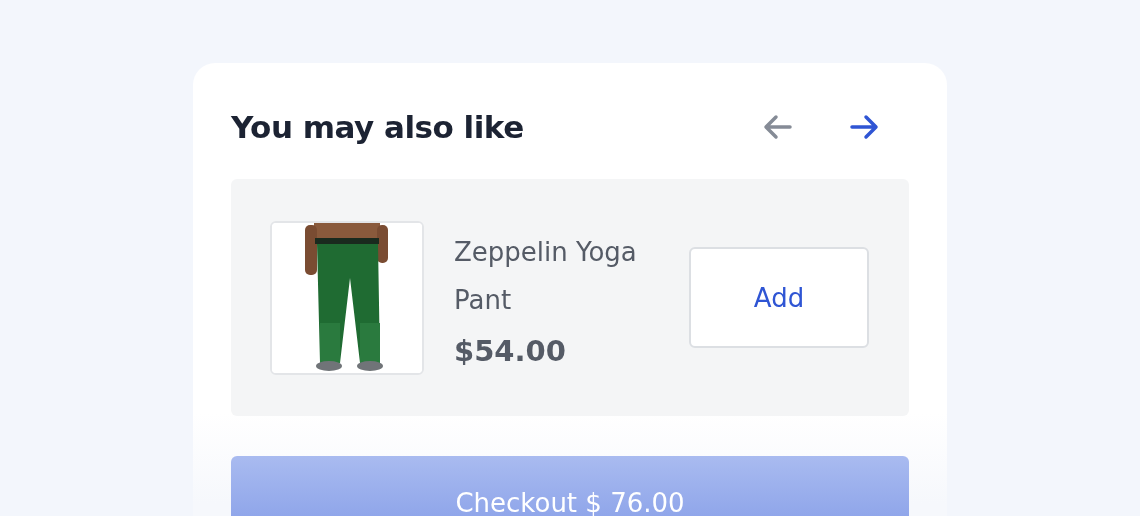 Image resolution: width=1140 pixels, height=516 pixels. I want to click on product-name: Zeppelin Yoga Pant, so click(546, 276).